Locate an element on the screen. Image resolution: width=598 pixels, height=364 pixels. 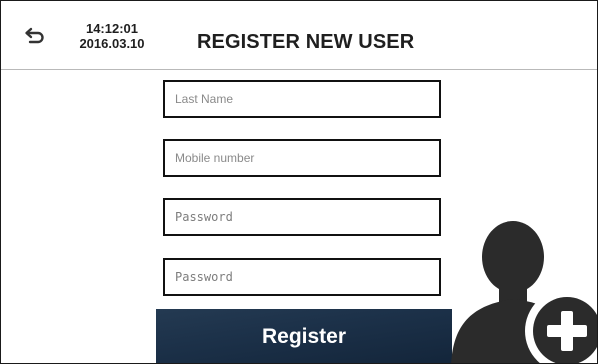
register-button-label: Register is located at coordinates (304, 336).